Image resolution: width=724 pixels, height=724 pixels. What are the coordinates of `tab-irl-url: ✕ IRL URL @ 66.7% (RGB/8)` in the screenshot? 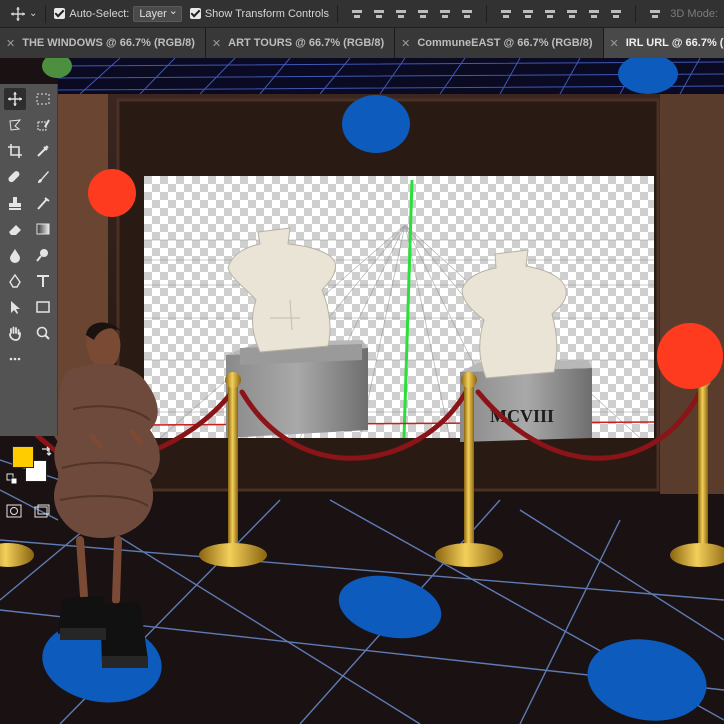 It's located at (663, 43).